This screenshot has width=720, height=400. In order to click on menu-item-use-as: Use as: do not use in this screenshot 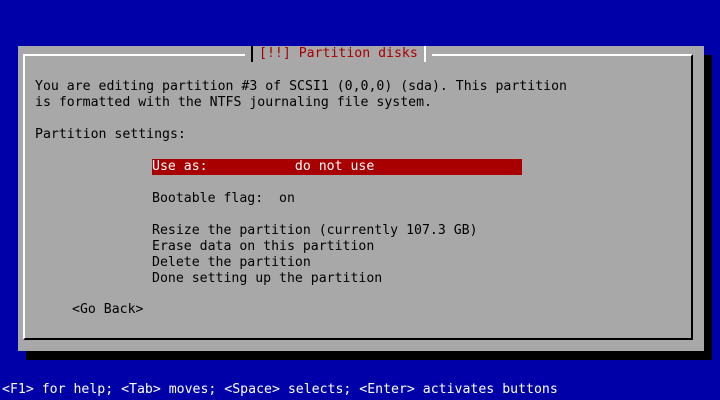, I will do `click(337, 167)`.